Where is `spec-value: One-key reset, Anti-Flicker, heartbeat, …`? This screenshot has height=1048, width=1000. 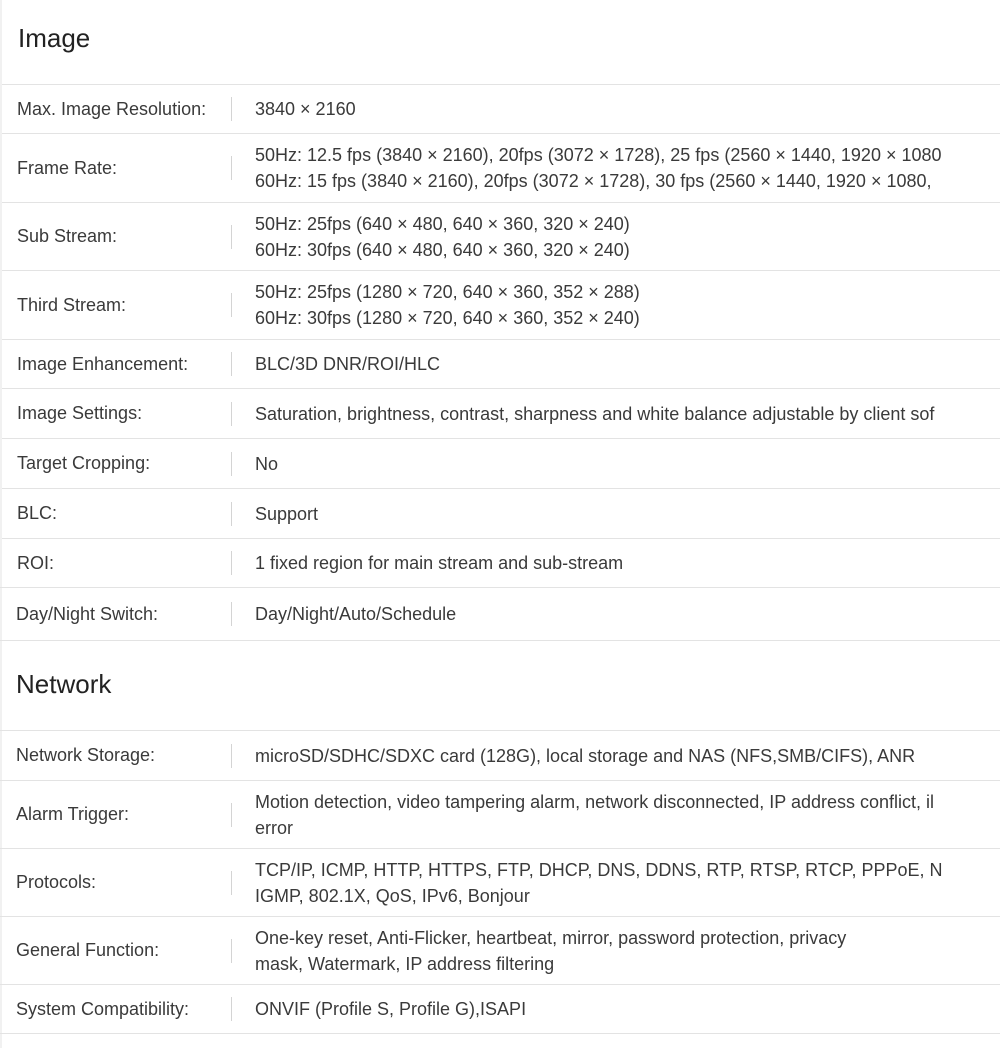
spec-value: One-key reset, Anti-Flicker, heartbeat, … is located at coordinates (627, 951).